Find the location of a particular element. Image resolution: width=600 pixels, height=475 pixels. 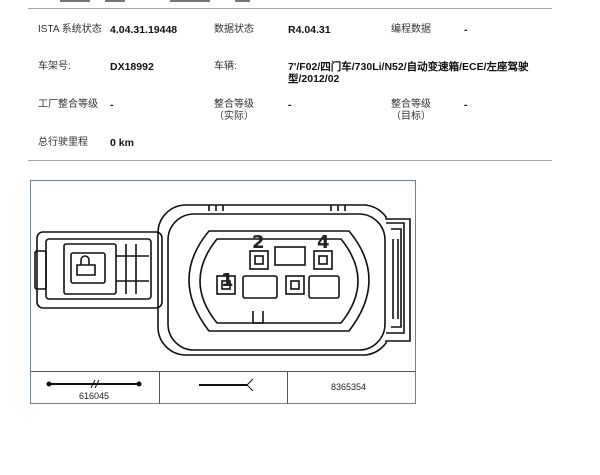

top-cropped-text is located at coordinates (160, 1).